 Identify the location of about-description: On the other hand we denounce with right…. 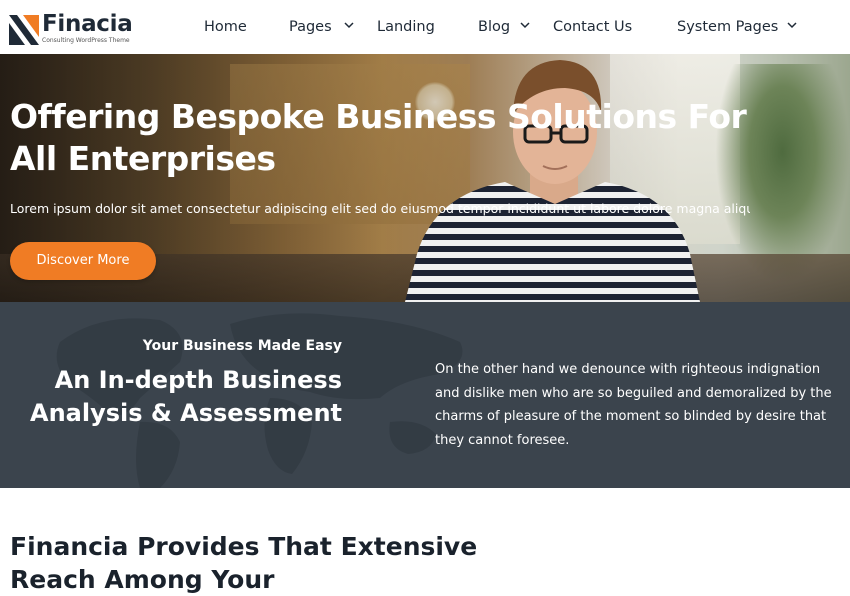
(633, 405).